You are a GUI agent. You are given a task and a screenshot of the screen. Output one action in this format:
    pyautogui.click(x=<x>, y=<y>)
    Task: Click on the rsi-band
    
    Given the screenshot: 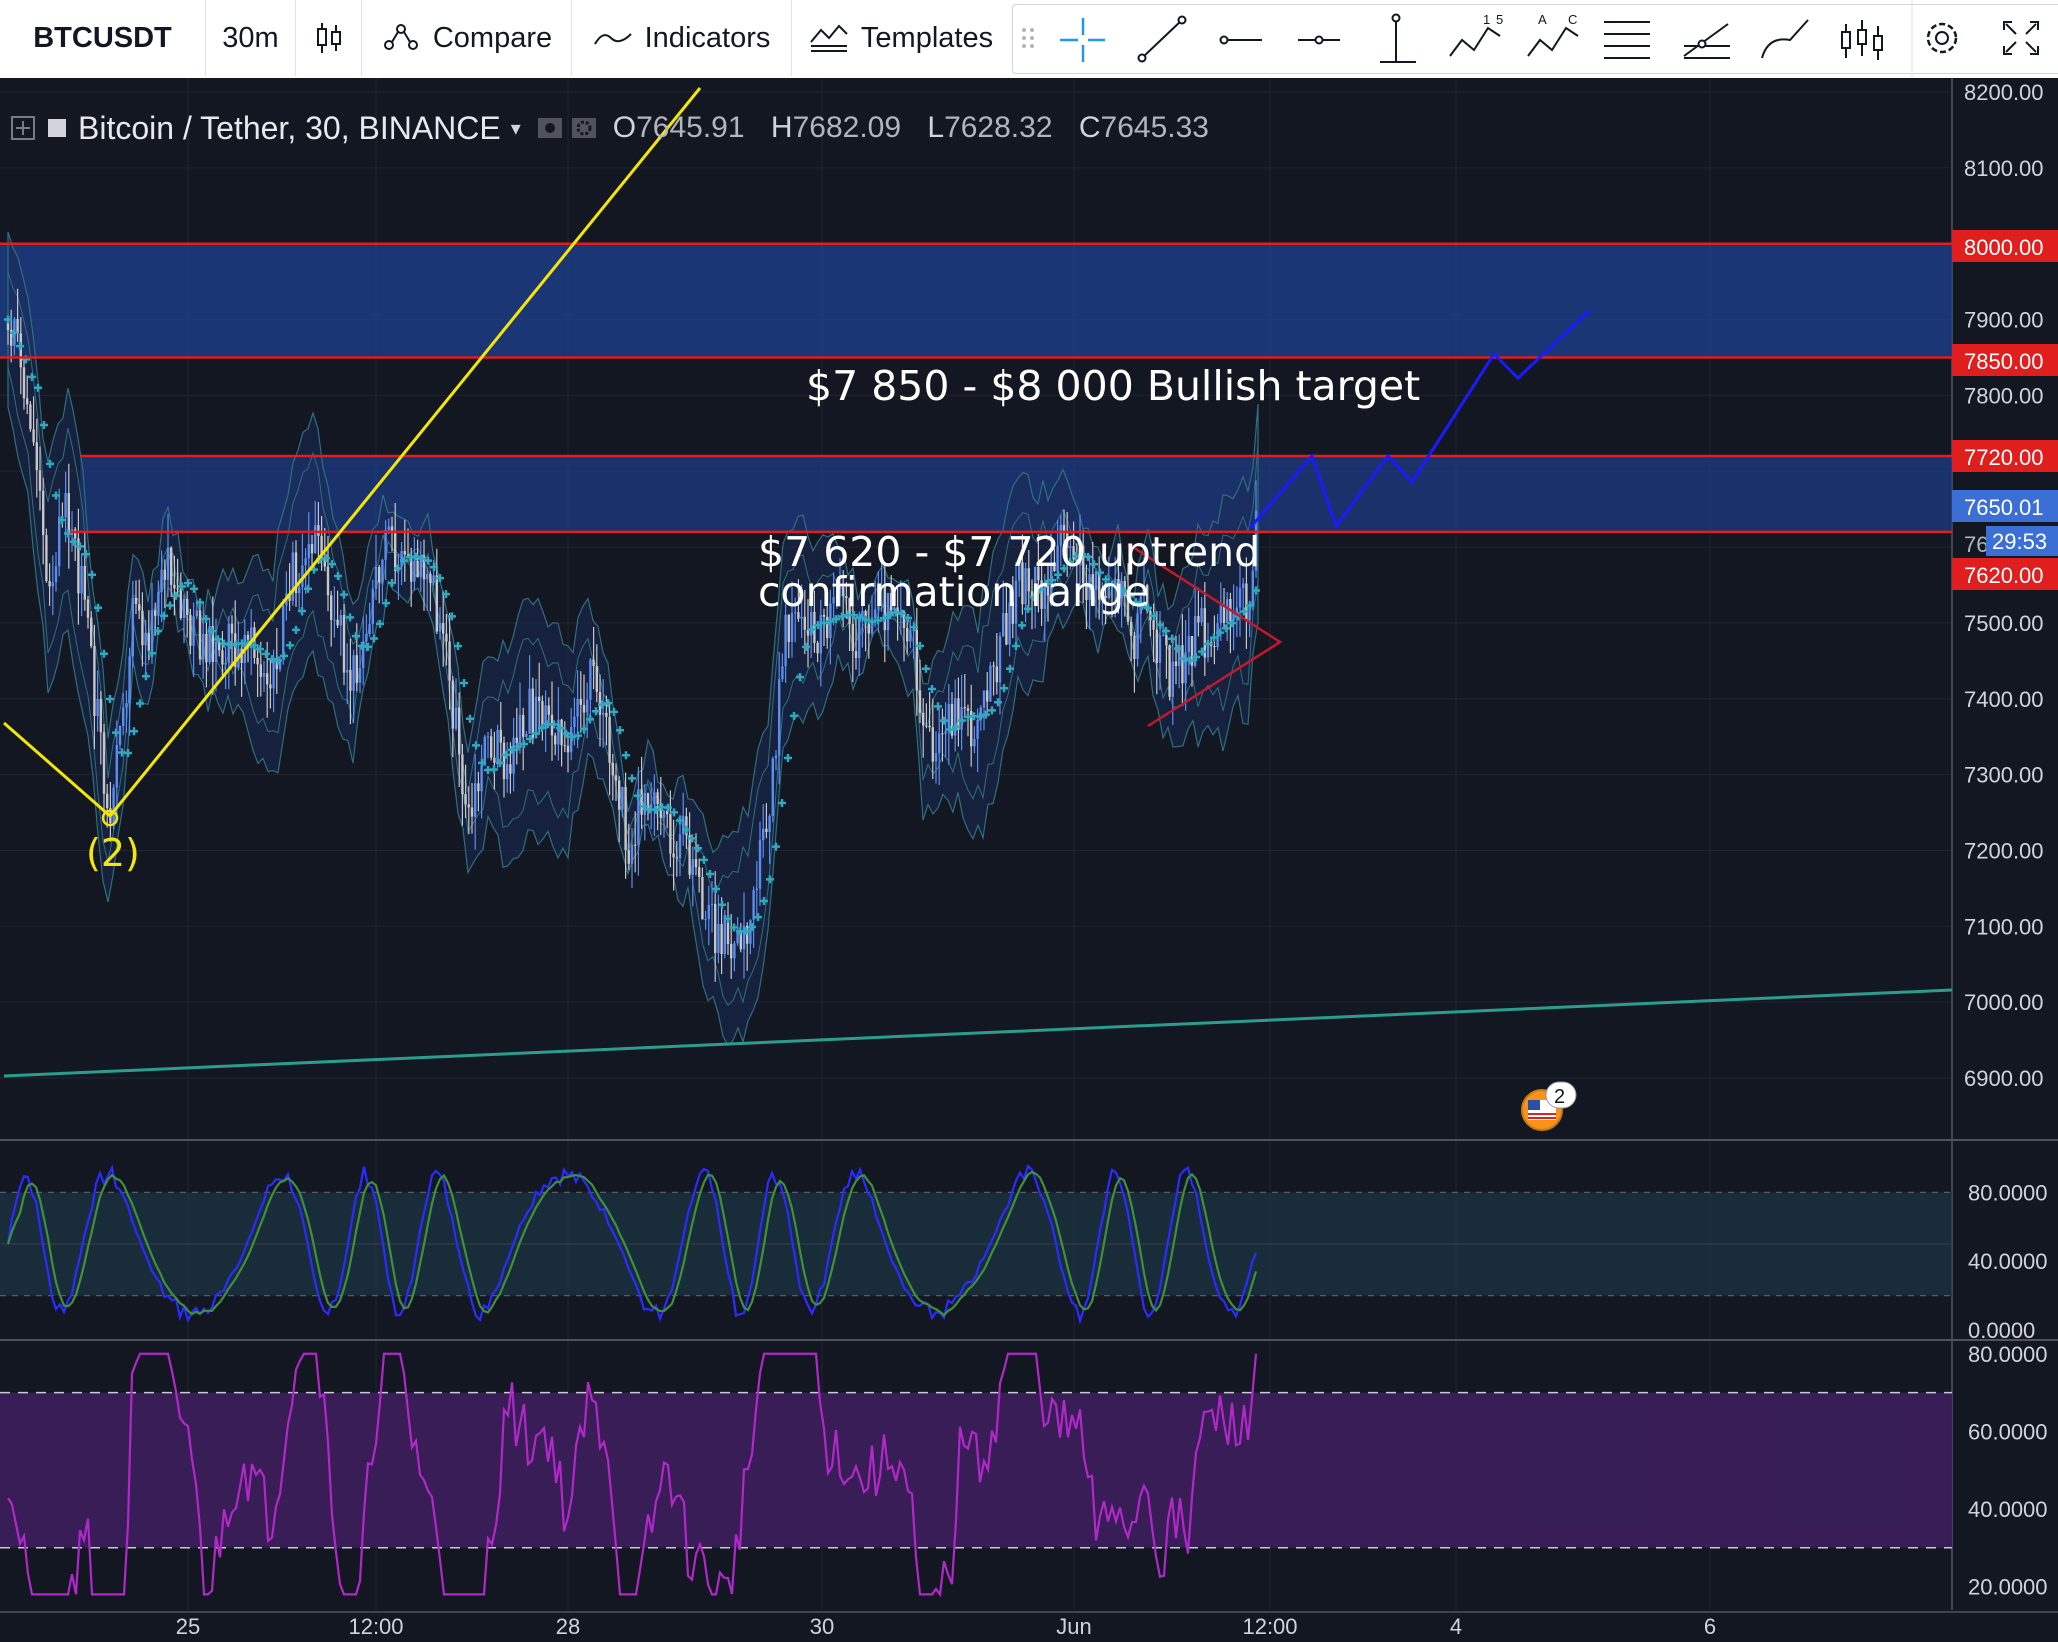 What is the action you would take?
    pyautogui.click(x=976, y=1470)
    